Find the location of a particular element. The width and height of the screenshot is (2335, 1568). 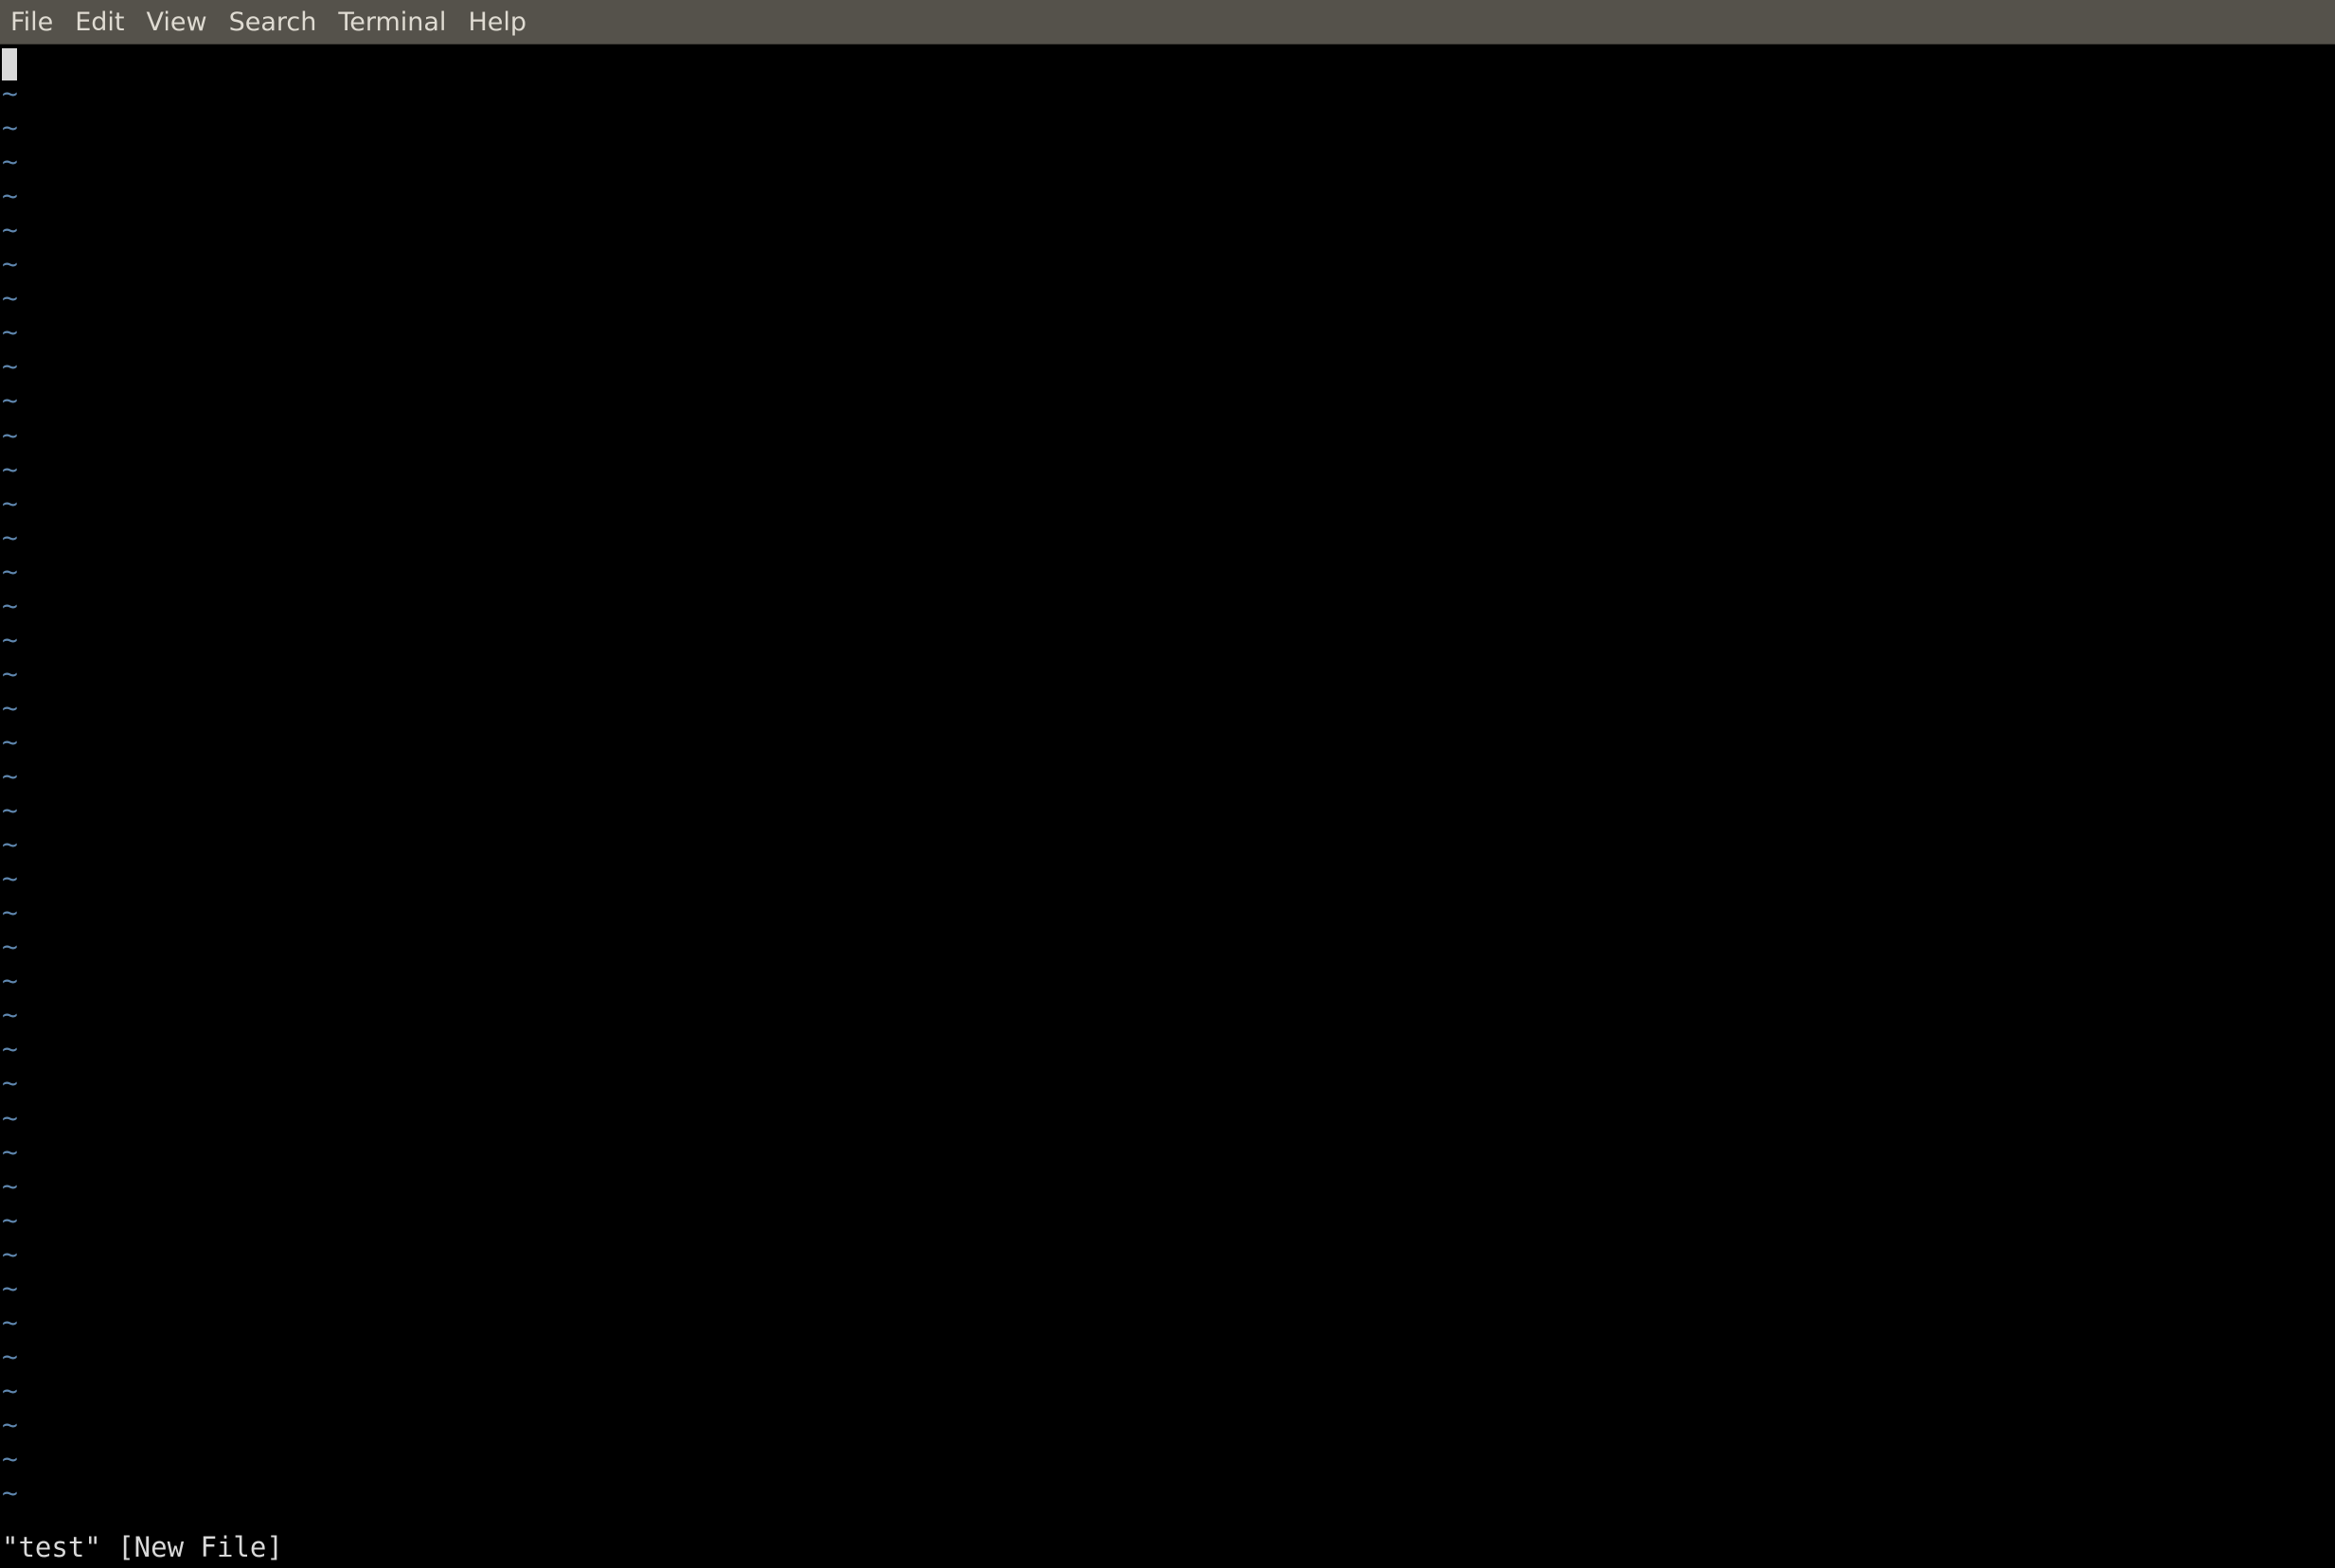

text-cursor is located at coordinates (9, 64).